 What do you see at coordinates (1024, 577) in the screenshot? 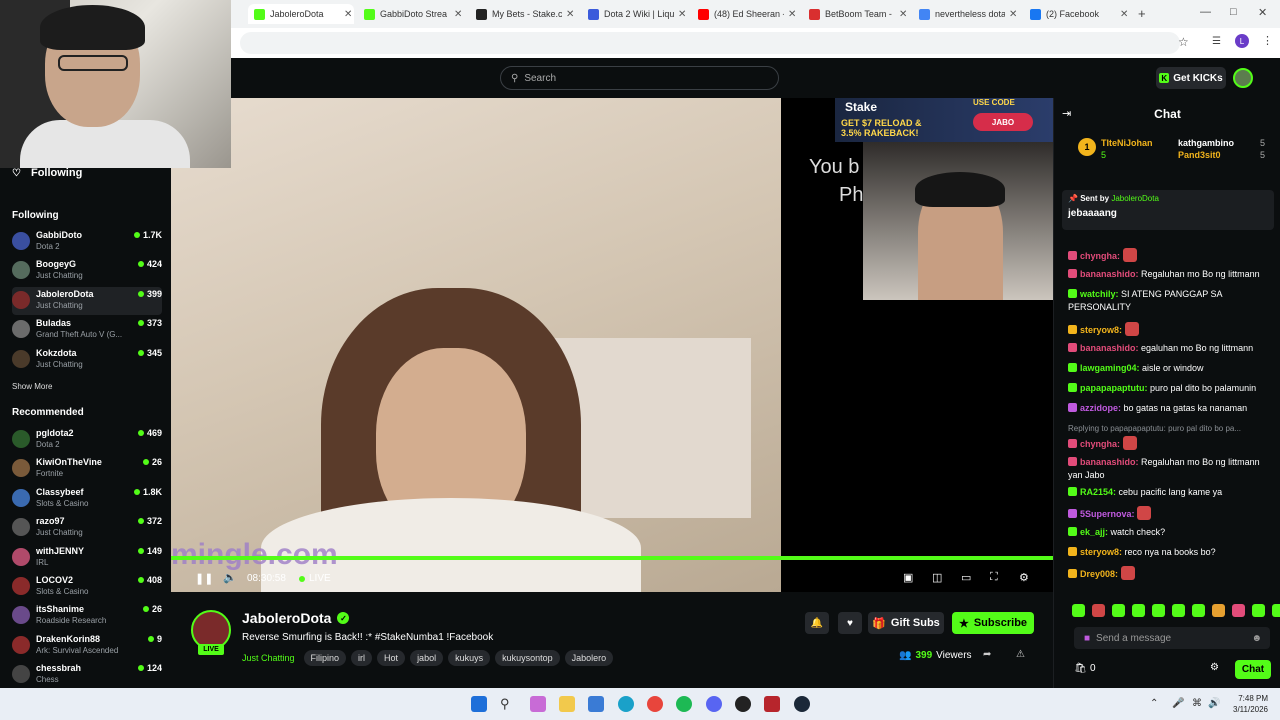
I see `settings-gear-icon: ⚙` at bounding box center [1024, 577].